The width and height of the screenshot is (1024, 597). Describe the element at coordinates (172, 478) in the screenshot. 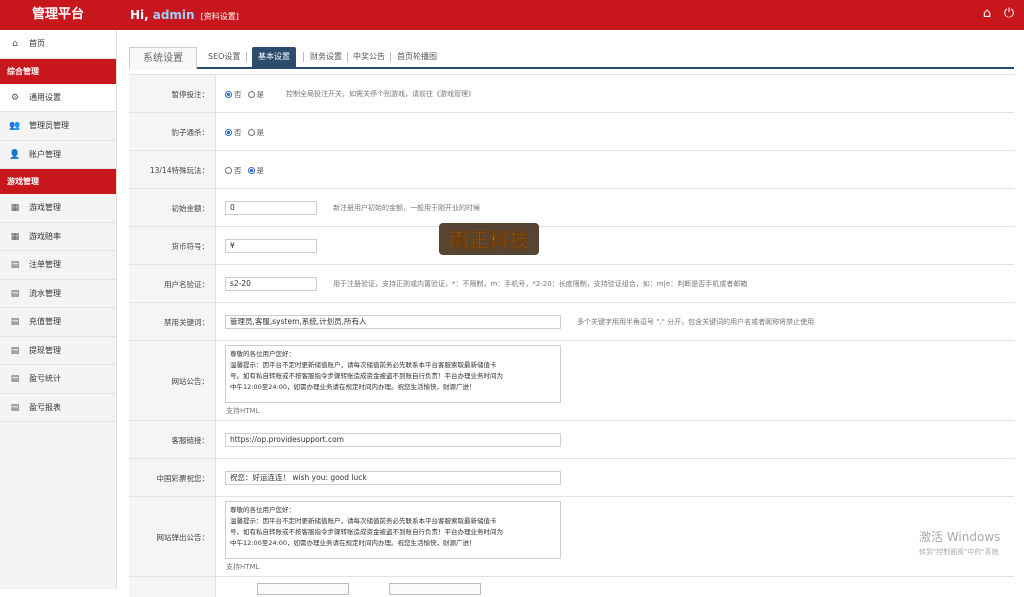

I see `label: 中国彩票祝您：` at that location.